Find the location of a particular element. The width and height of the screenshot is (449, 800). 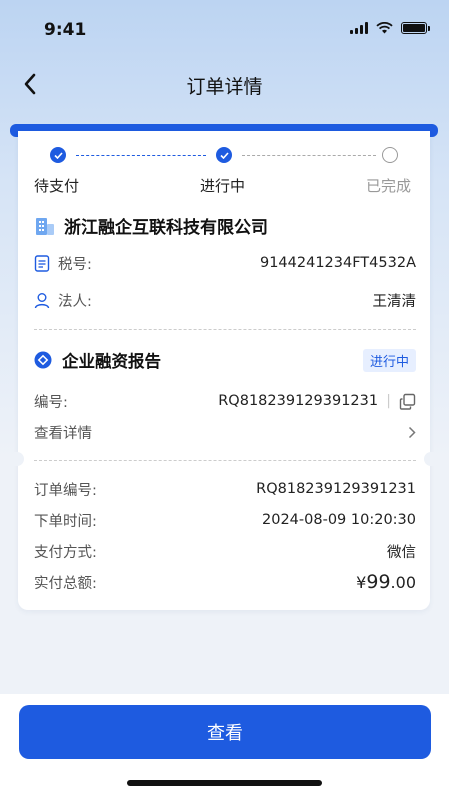

payment-method-value: 微信 is located at coordinates (401, 552).